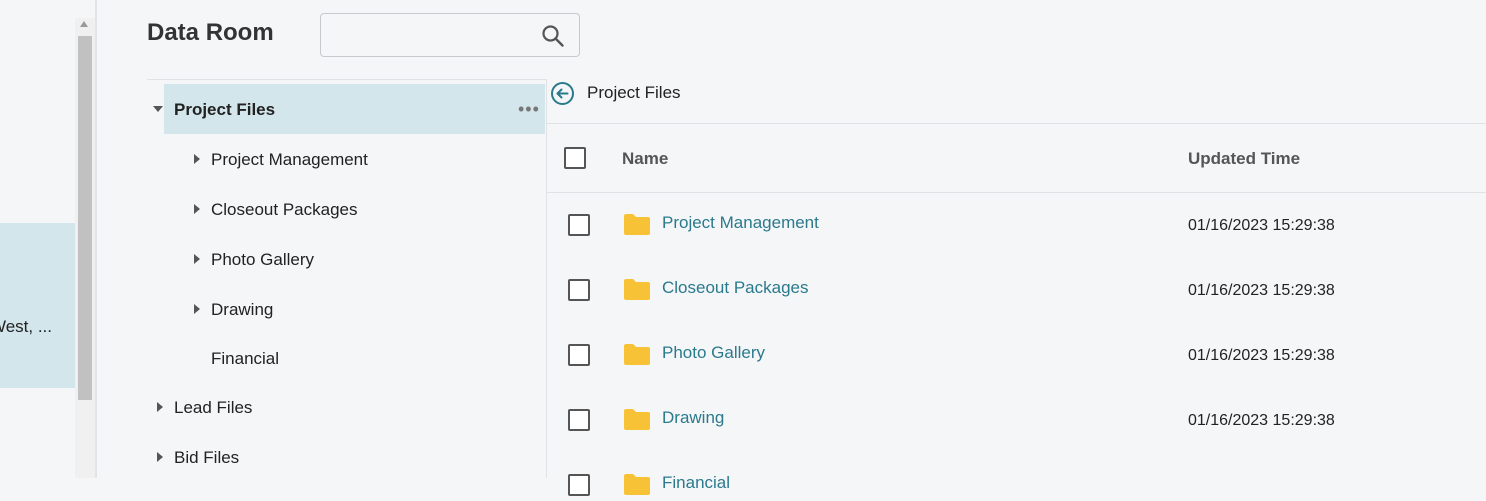 Image resolution: width=1486 pixels, height=501 pixels. Describe the element at coordinates (634, 92) in the screenshot. I see `breadcrumb: Project Files` at that location.